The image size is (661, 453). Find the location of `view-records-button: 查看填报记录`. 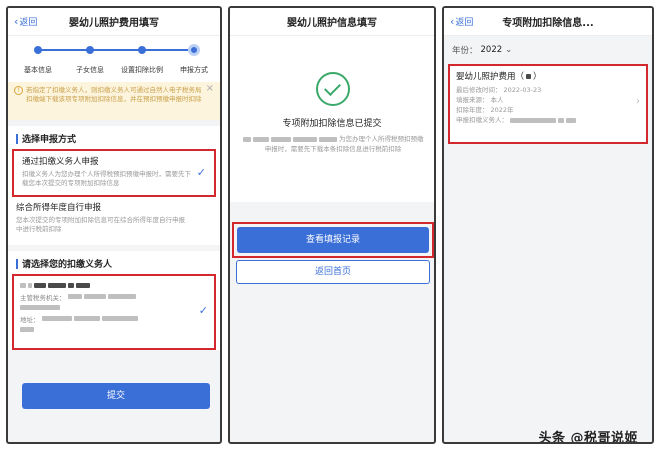

view-records-button: 查看填报记录 is located at coordinates (333, 240).